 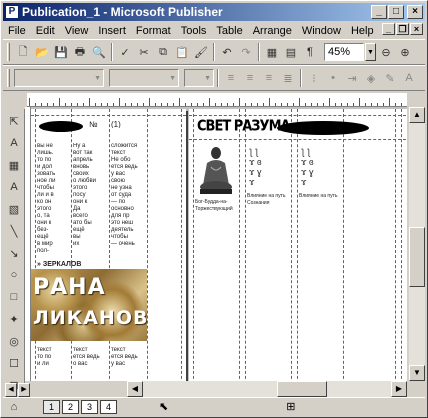 I want to click on rectangle-icon: □, so click(x=14, y=297).